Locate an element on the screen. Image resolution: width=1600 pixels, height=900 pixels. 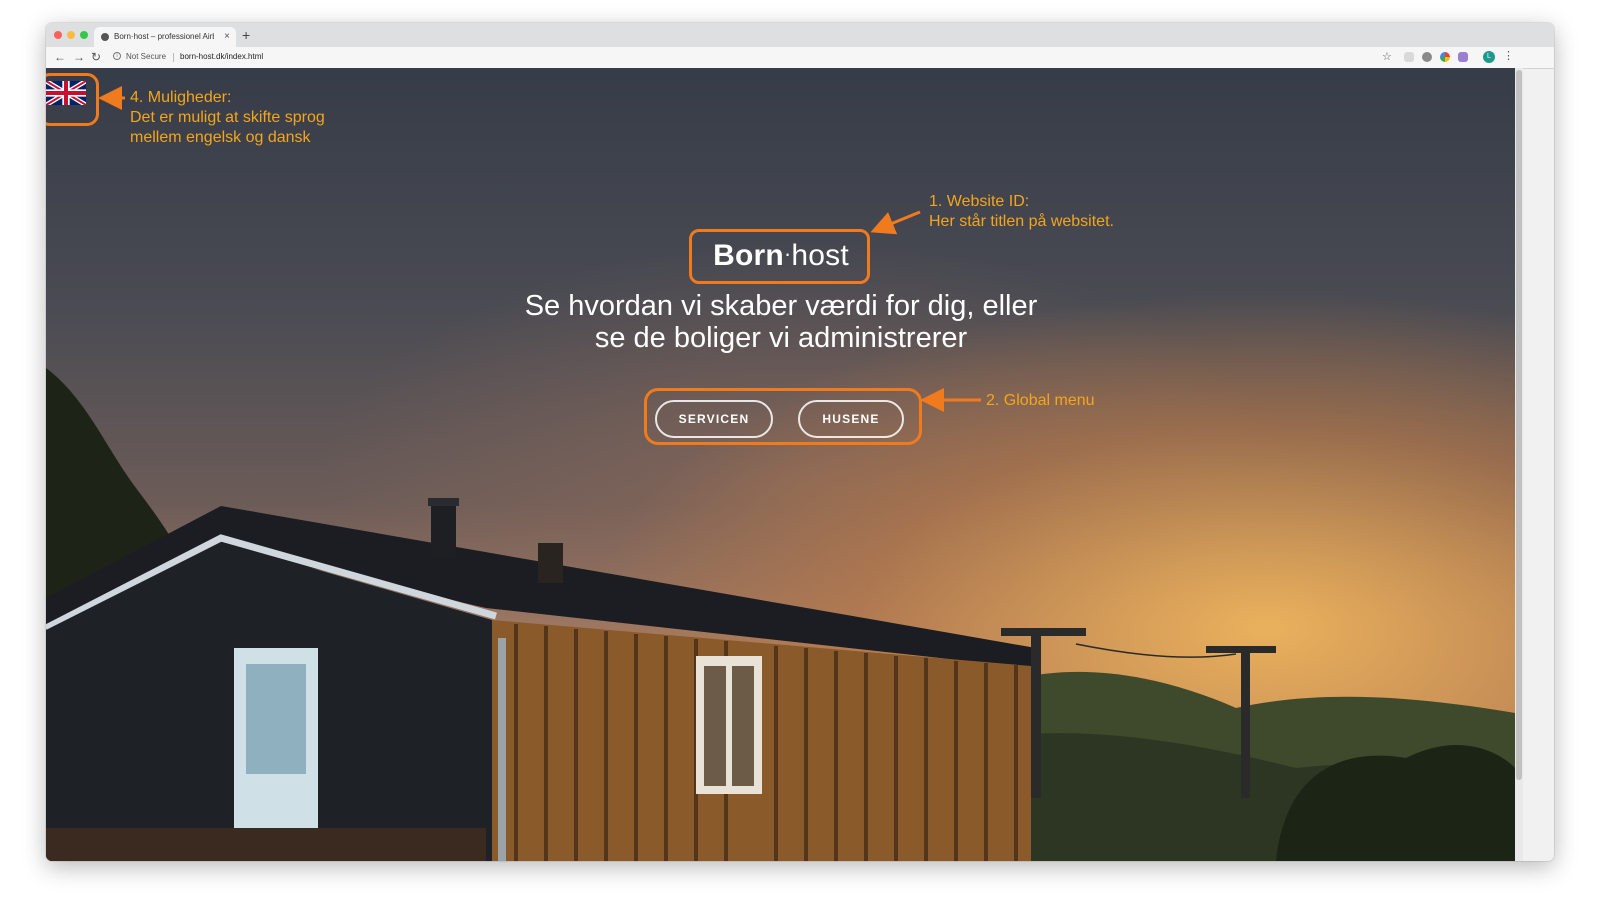
menu-dots-icon: ⋮ is located at coordinates (1508, 56).